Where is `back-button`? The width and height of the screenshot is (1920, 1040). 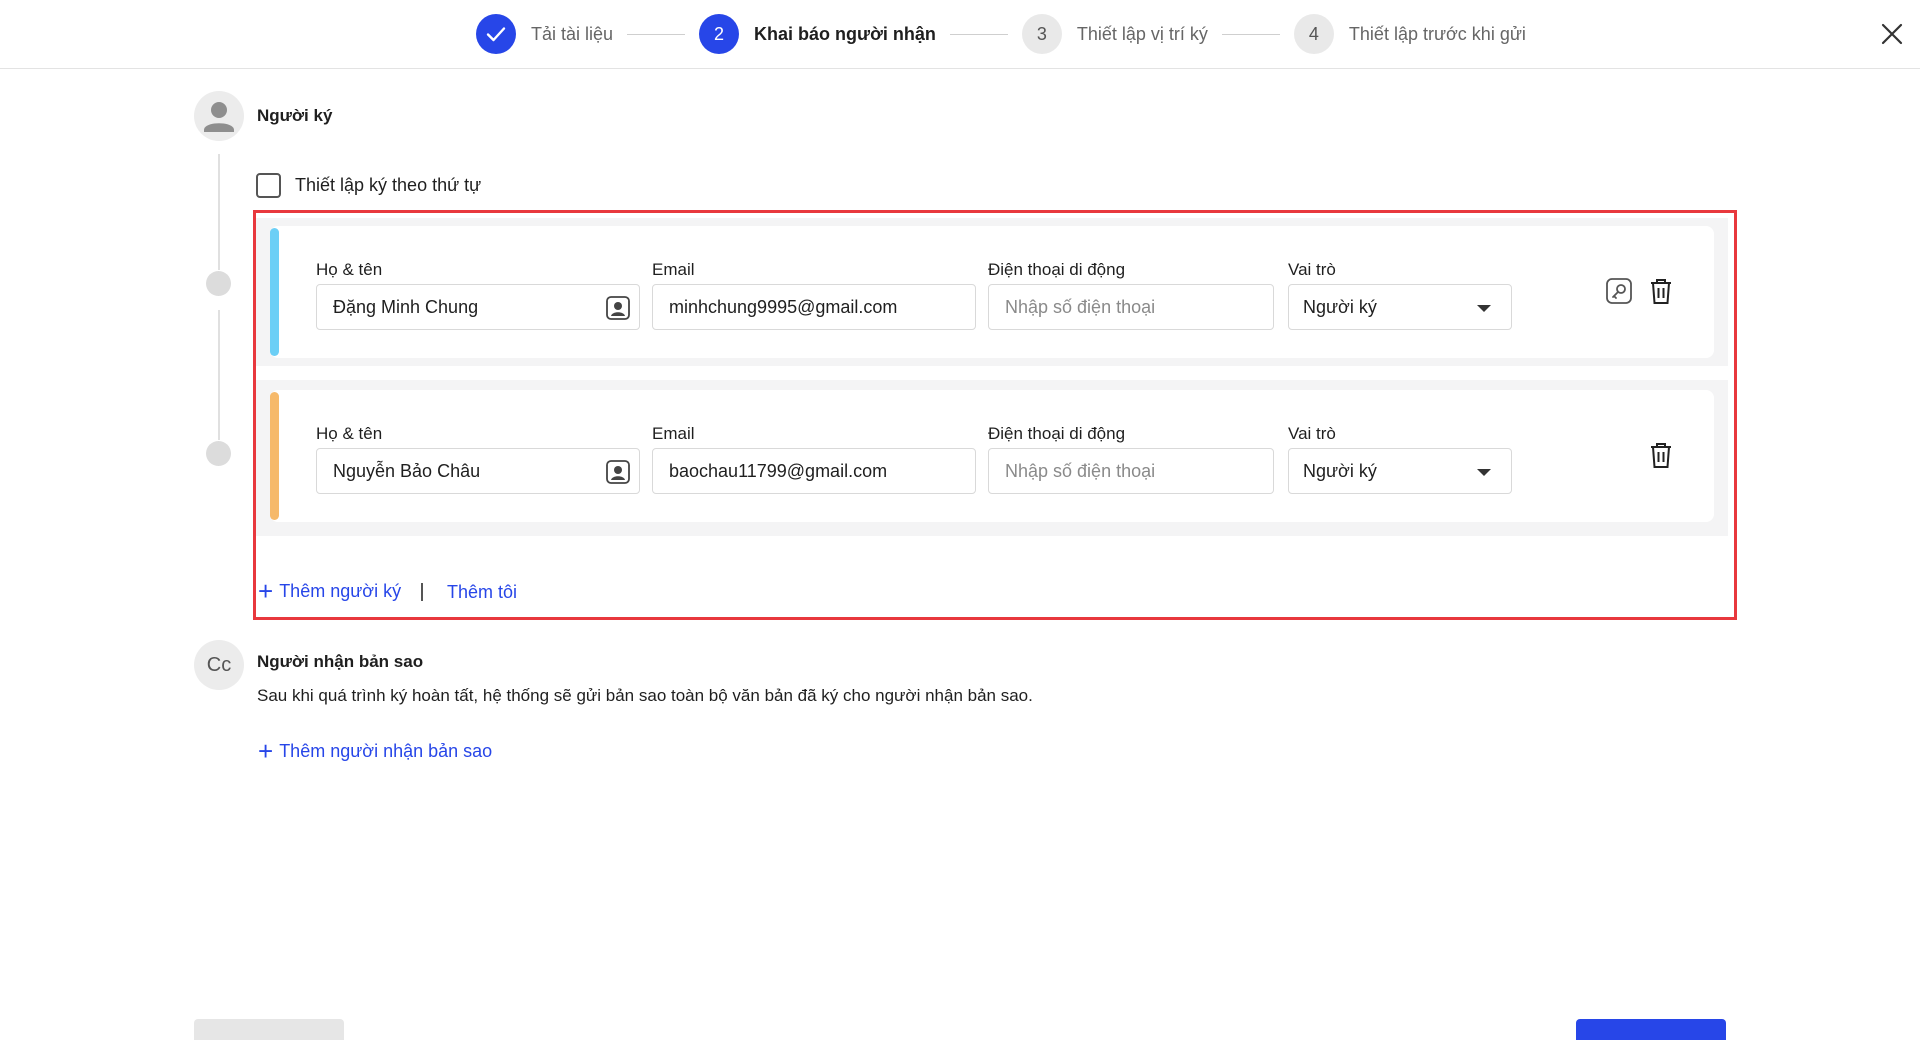 back-button is located at coordinates (269, 1029).